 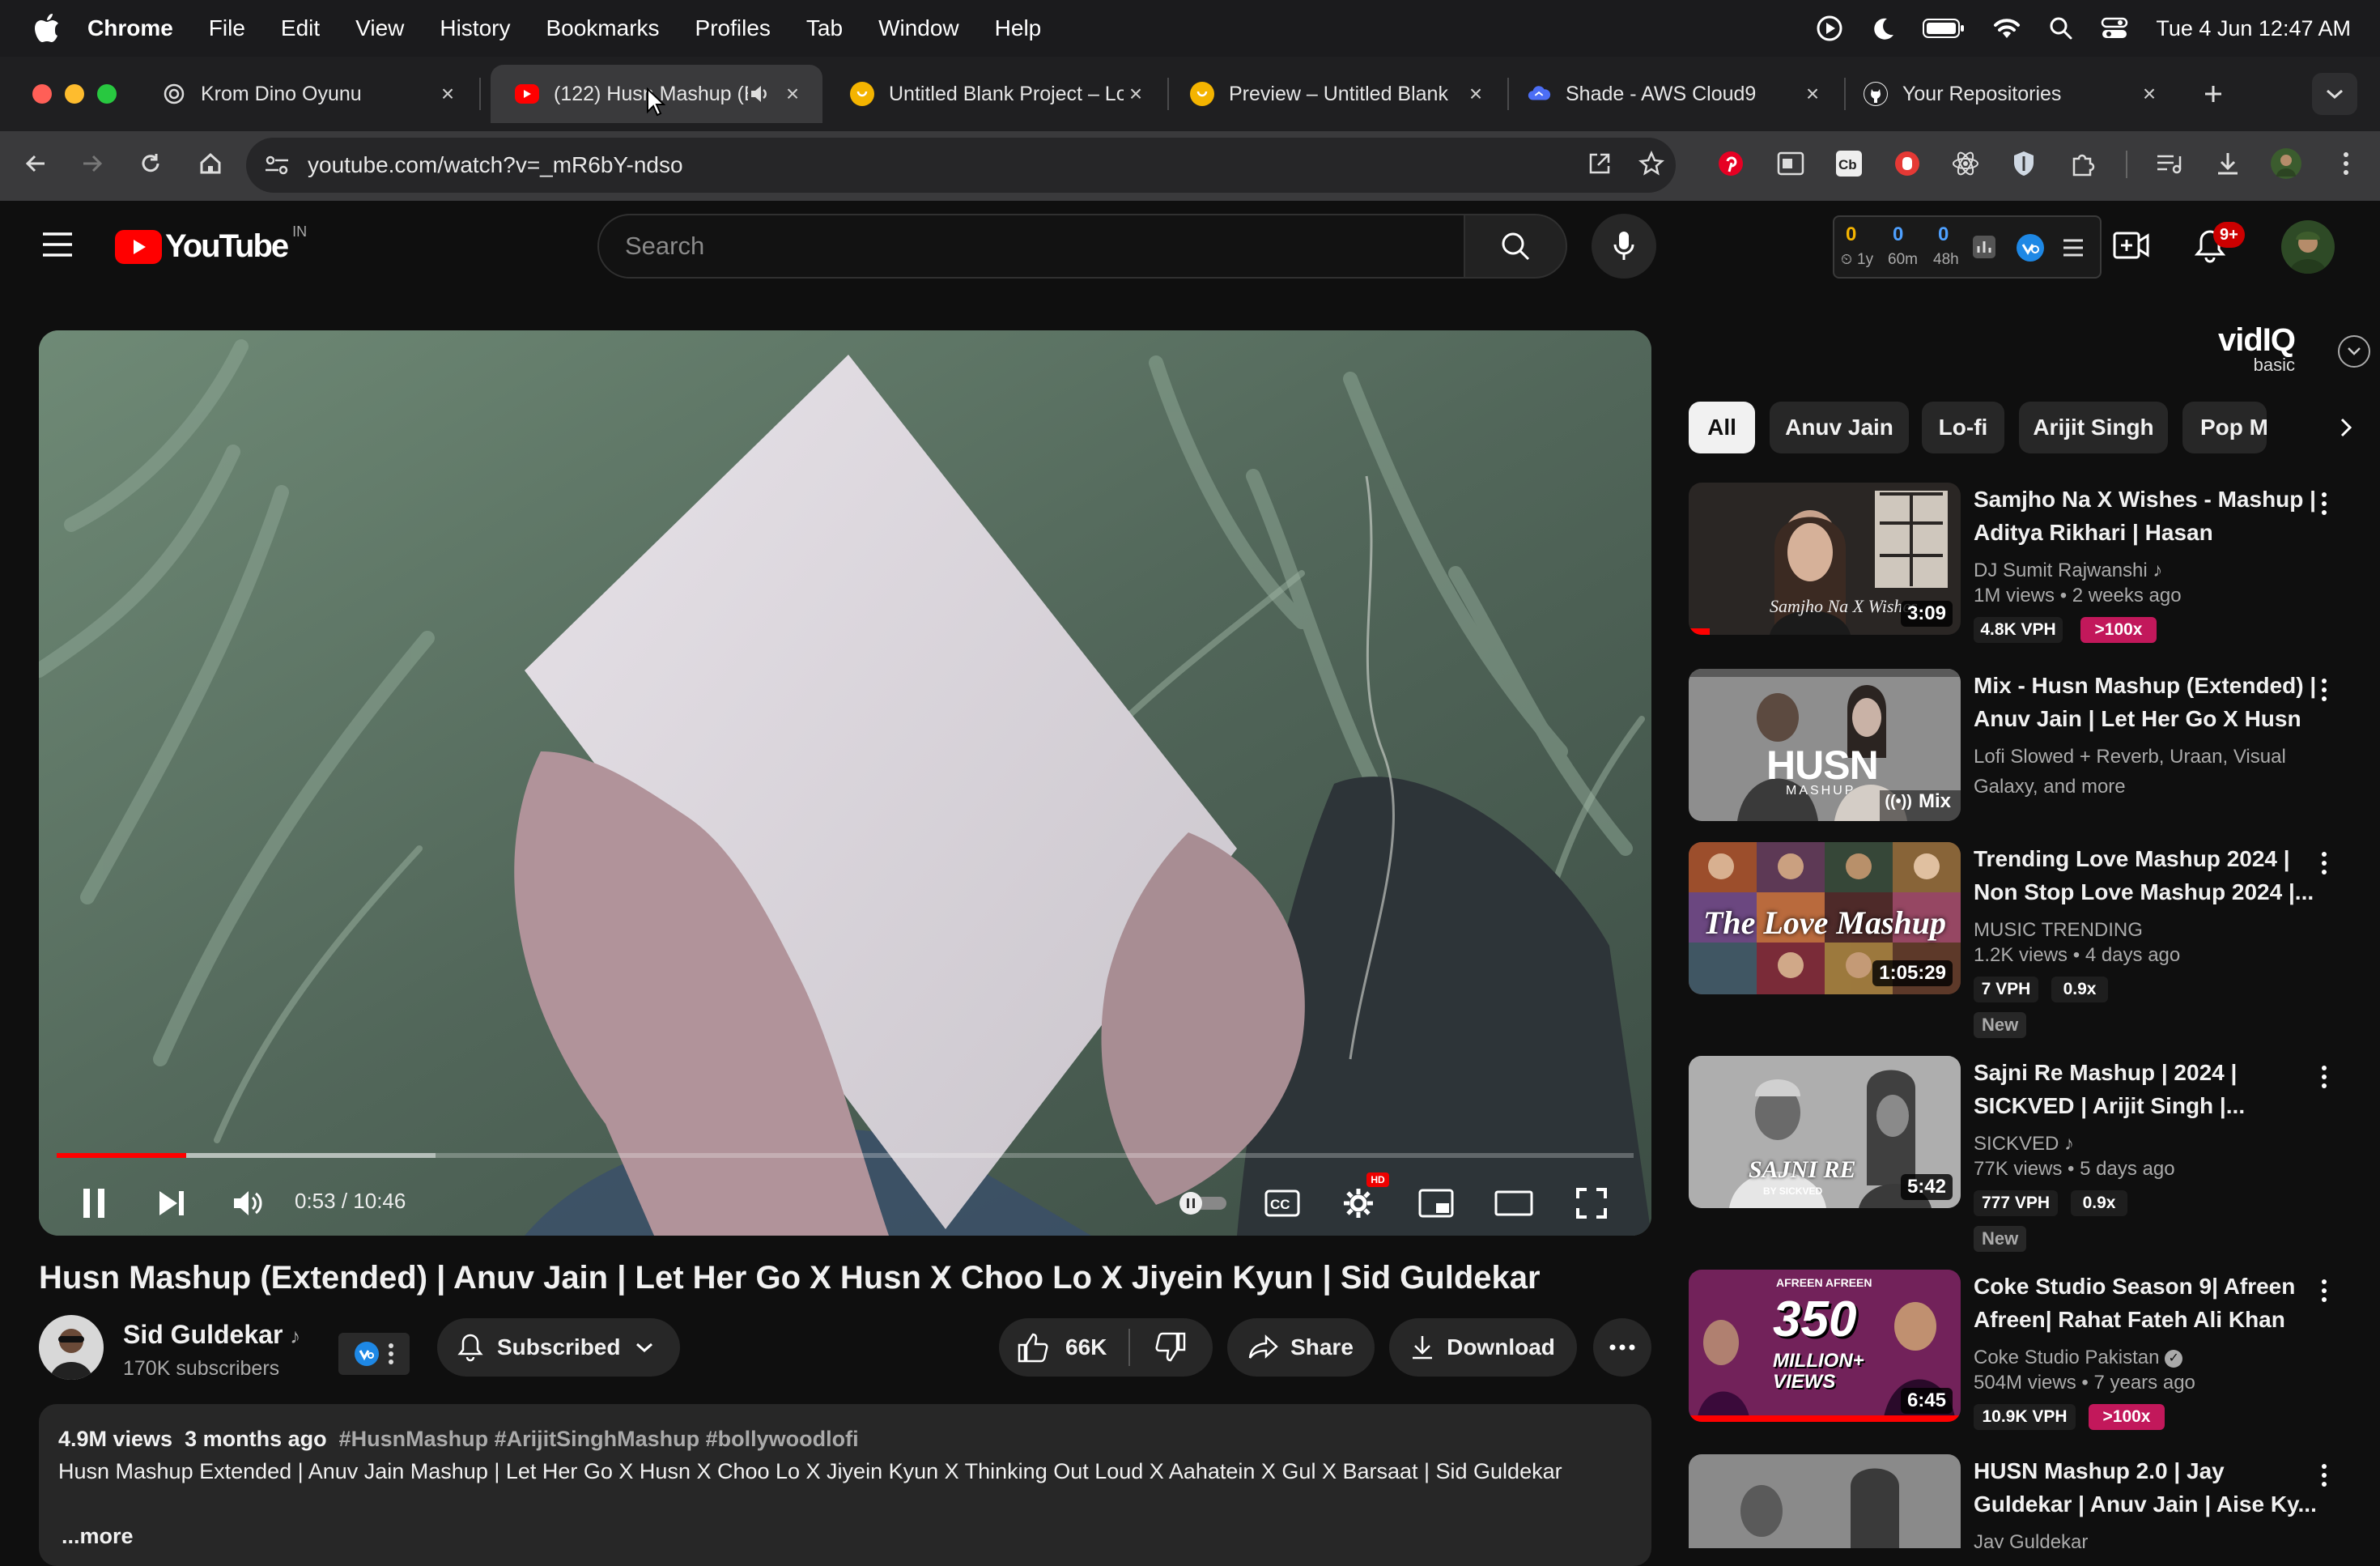 I want to click on open-in-app-icon, so click(x=1600, y=163).